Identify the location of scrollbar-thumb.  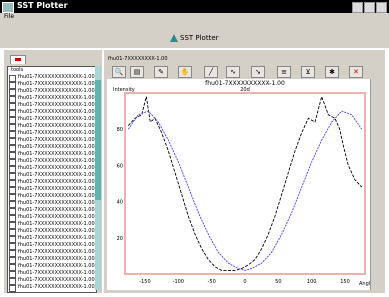
(98, 140).